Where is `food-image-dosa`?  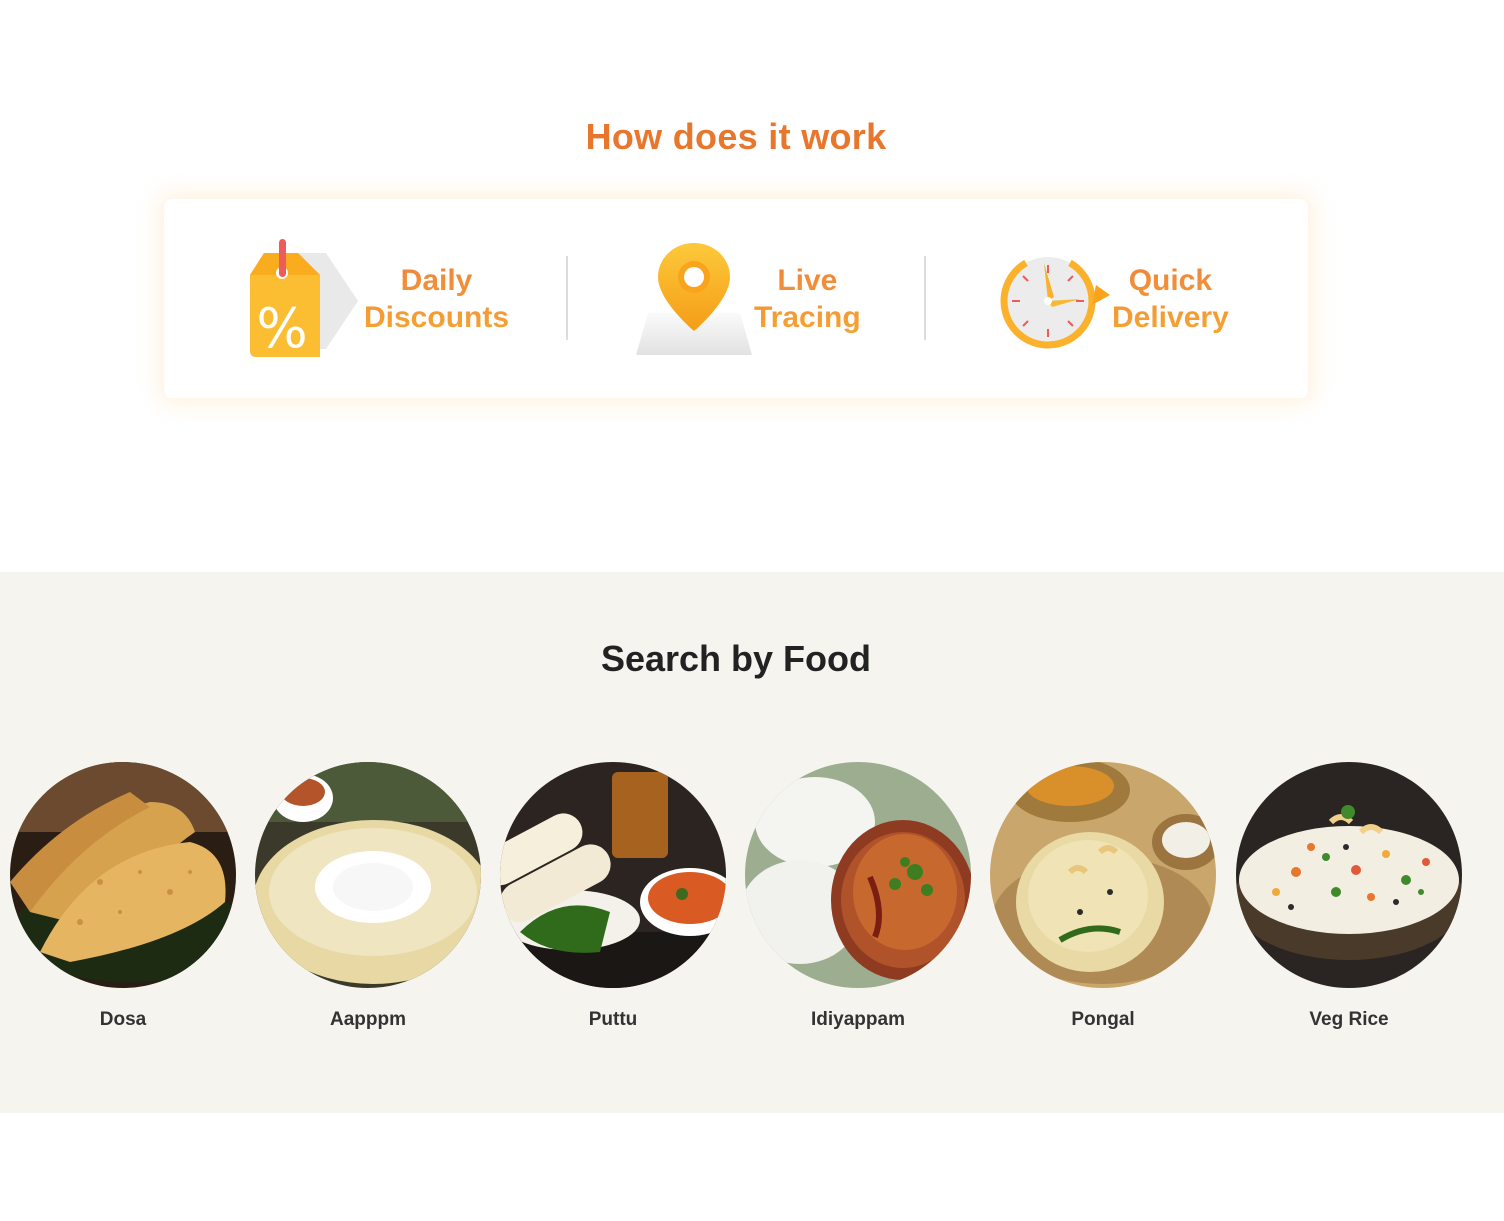 food-image-dosa is located at coordinates (123, 875).